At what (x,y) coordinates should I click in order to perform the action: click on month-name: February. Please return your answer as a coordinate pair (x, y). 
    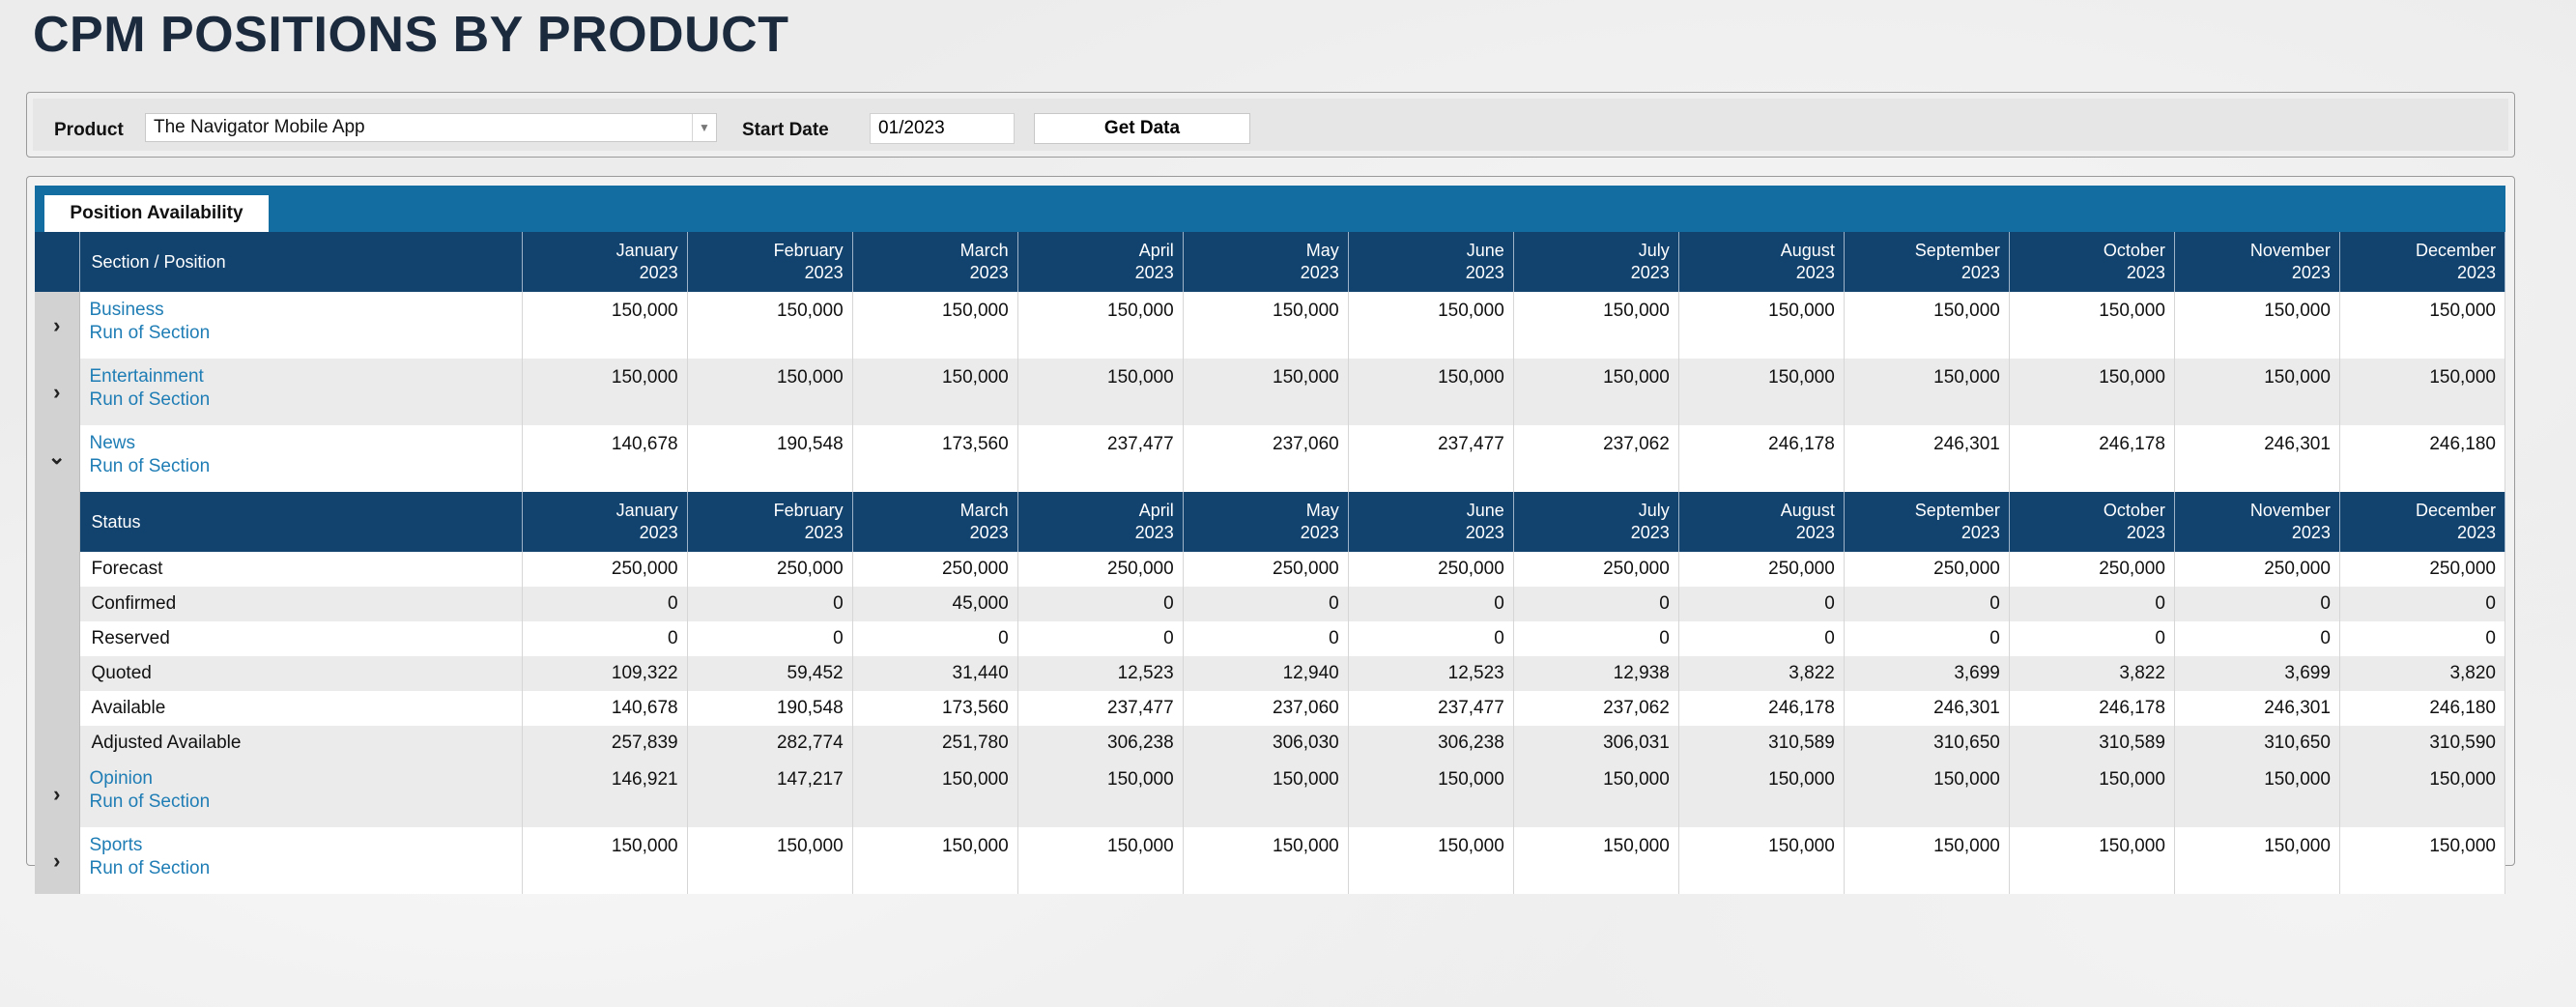
    Looking at the image, I should click on (809, 510).